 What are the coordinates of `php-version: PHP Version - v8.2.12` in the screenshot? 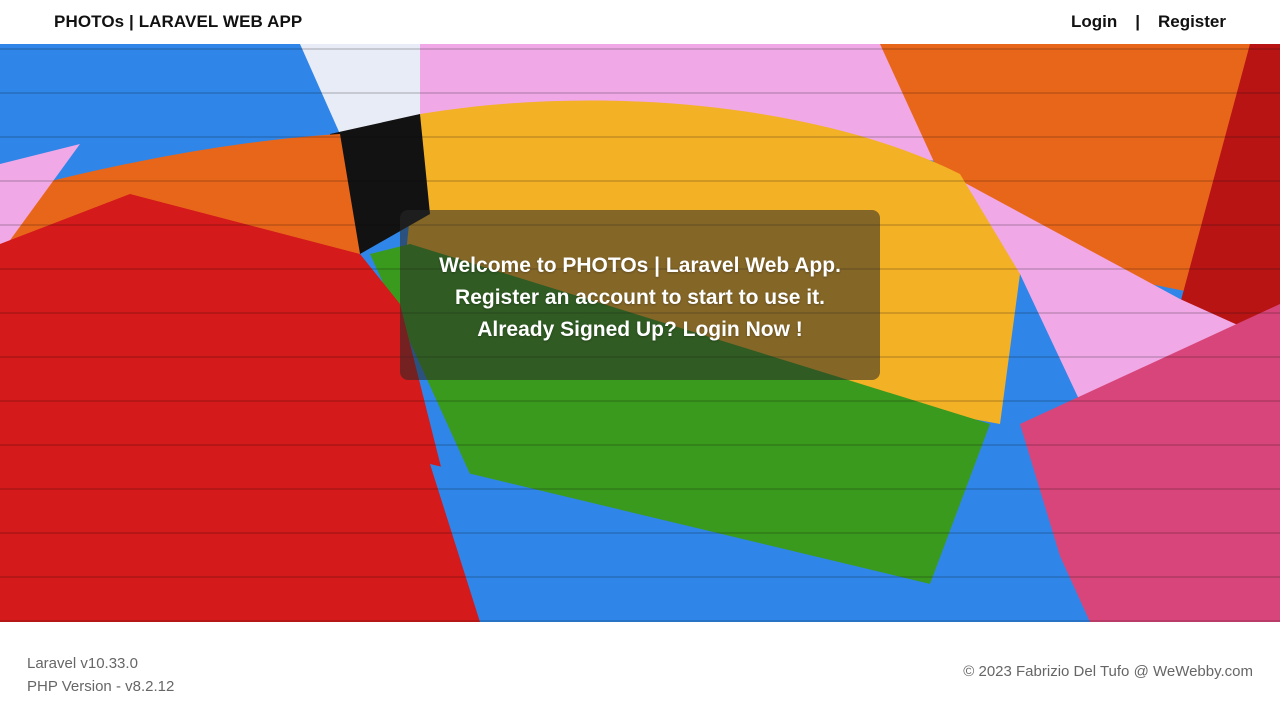 It's located at (101, 686).